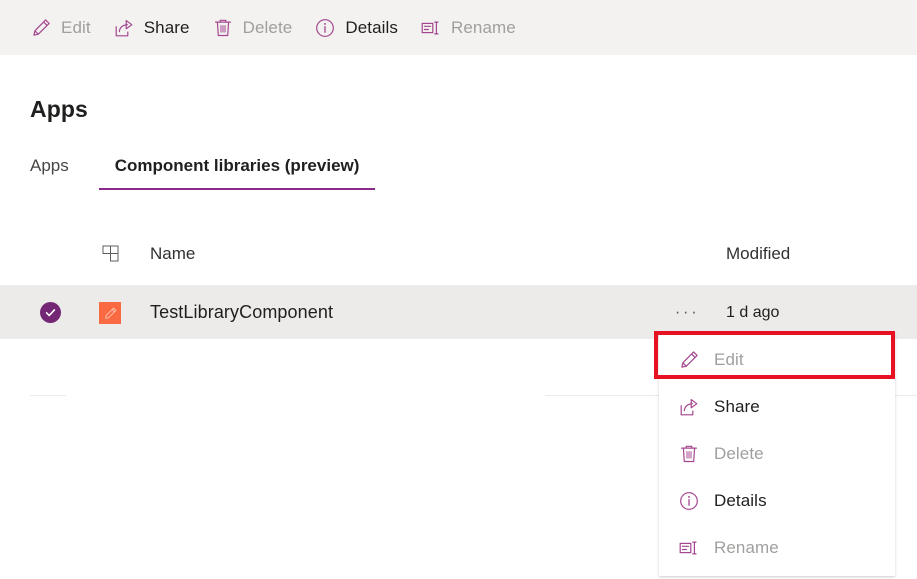 This screenshot has width=917, height=579. I want to click on checkmark-circle-icon, so click(50, 312).